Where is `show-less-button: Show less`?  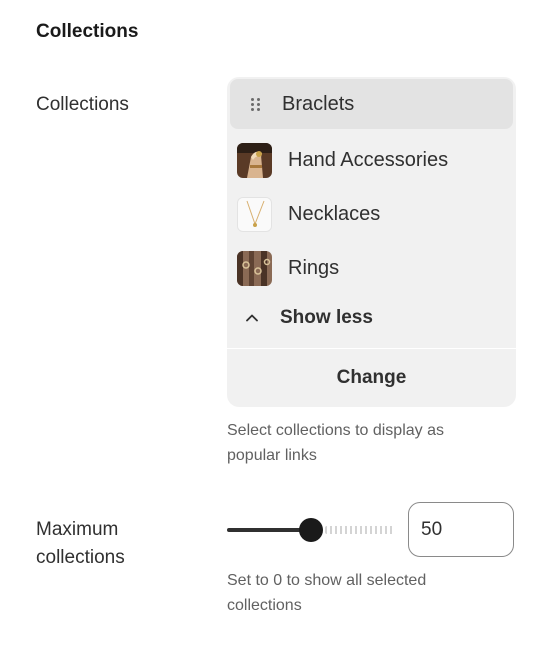 show-less-button: Show less is located at coordinates (308, 318).